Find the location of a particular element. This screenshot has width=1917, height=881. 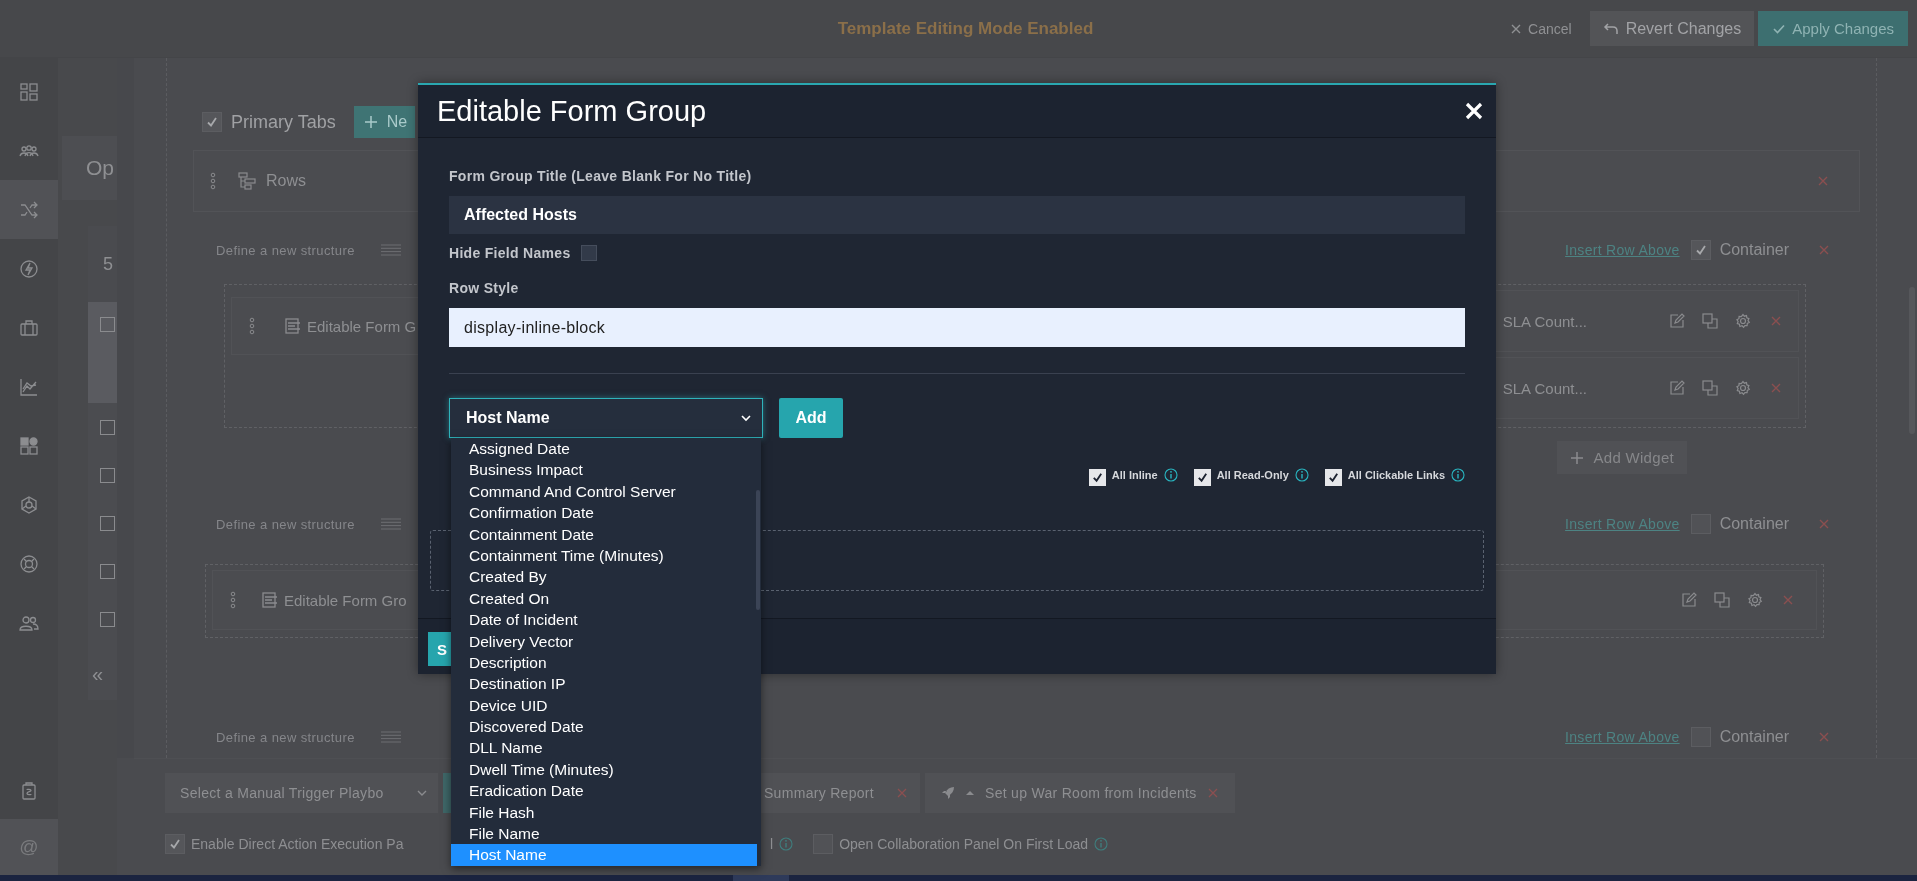

dropdown-option: Confirmation Date is located at coordinates (604, 513).